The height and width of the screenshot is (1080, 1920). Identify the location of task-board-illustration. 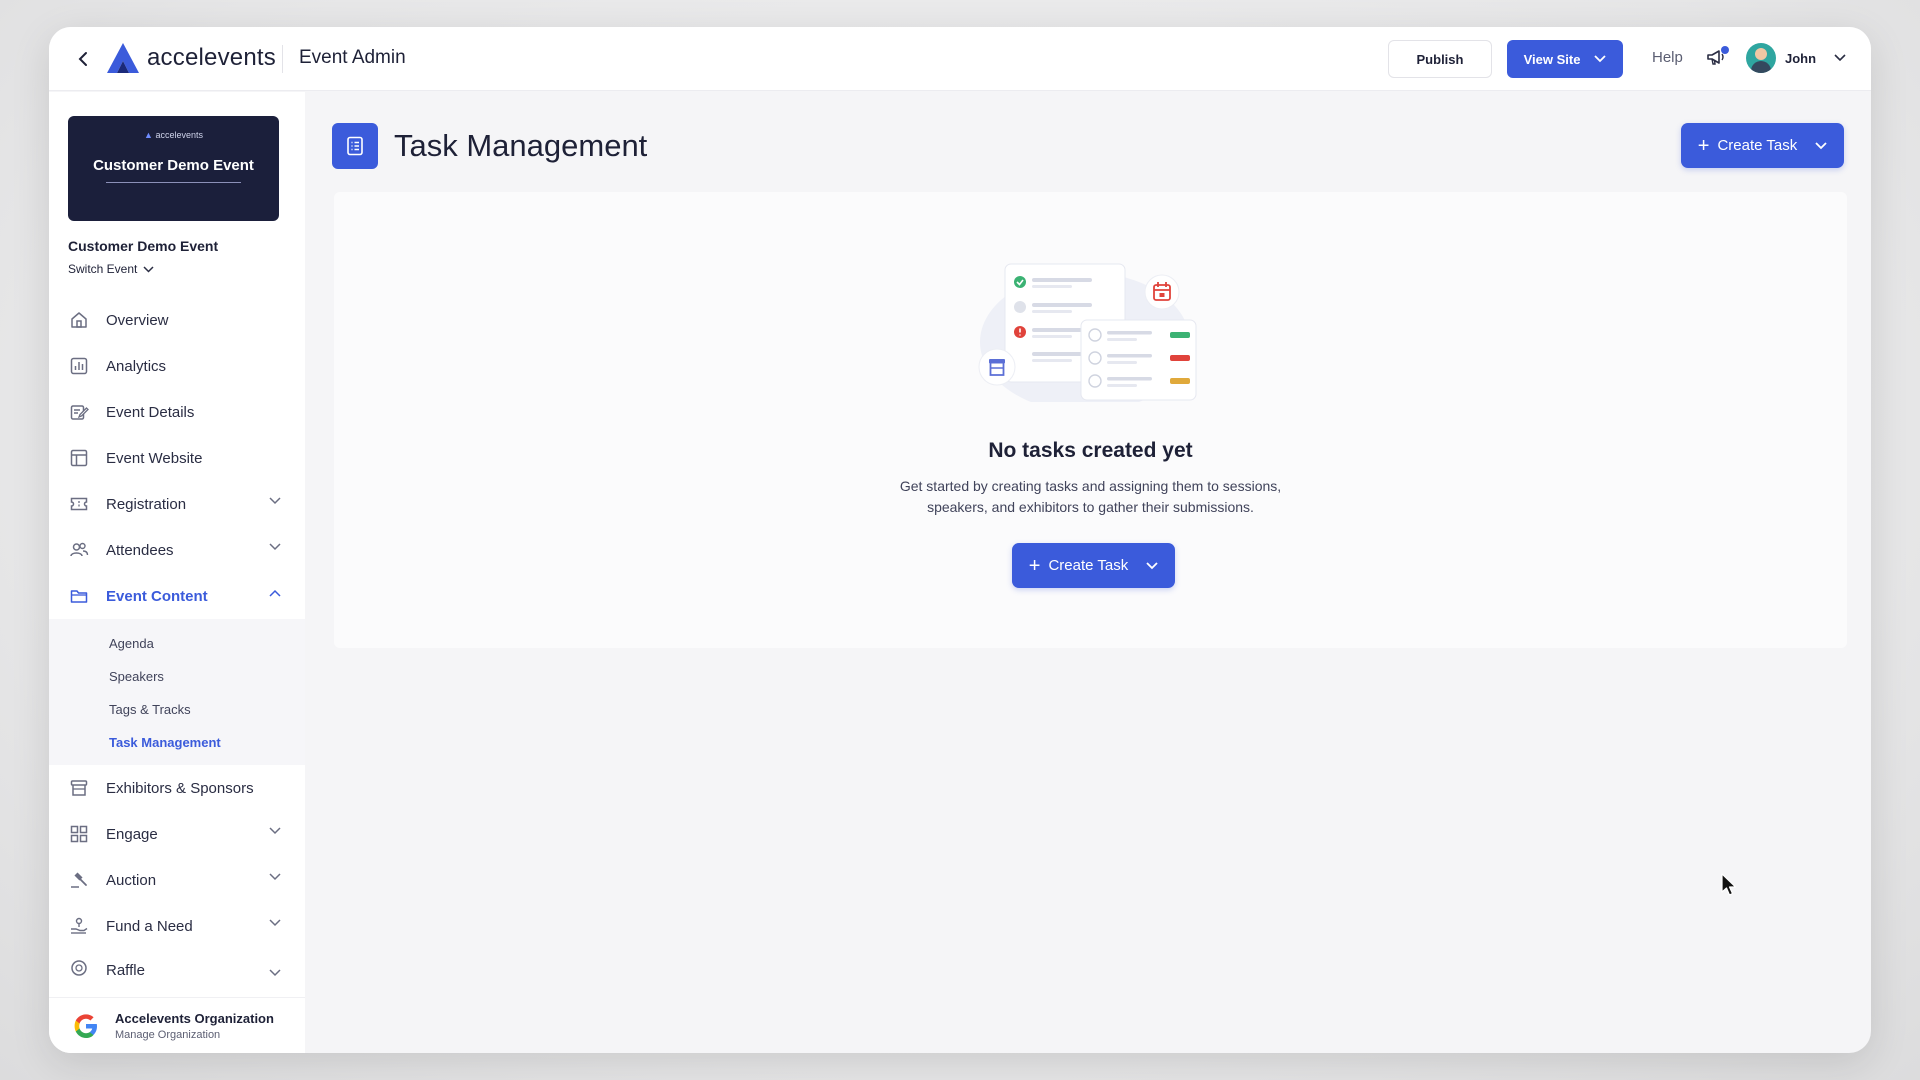
(1087, 332).